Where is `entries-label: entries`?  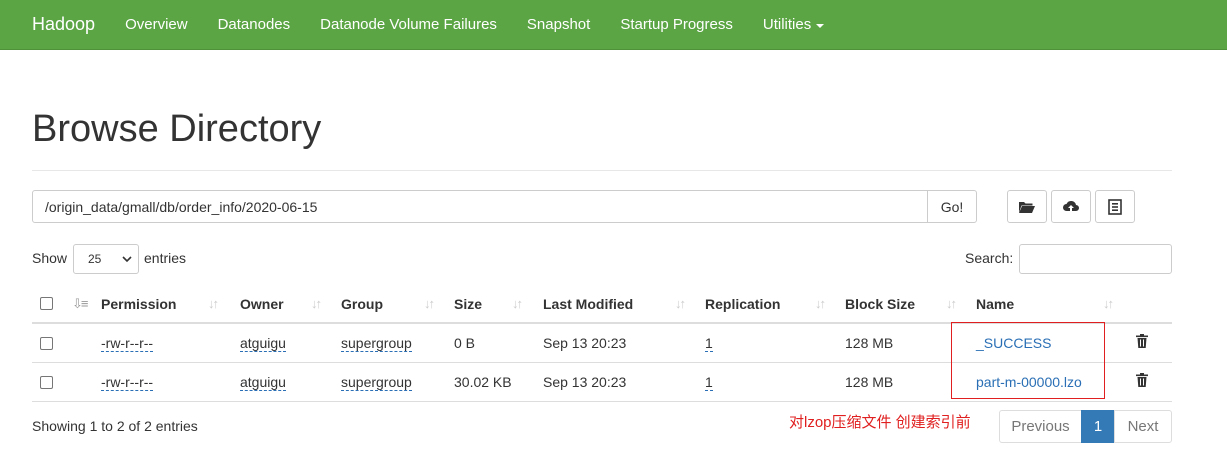 entries-label: entries is located at coordinates (165, 258).